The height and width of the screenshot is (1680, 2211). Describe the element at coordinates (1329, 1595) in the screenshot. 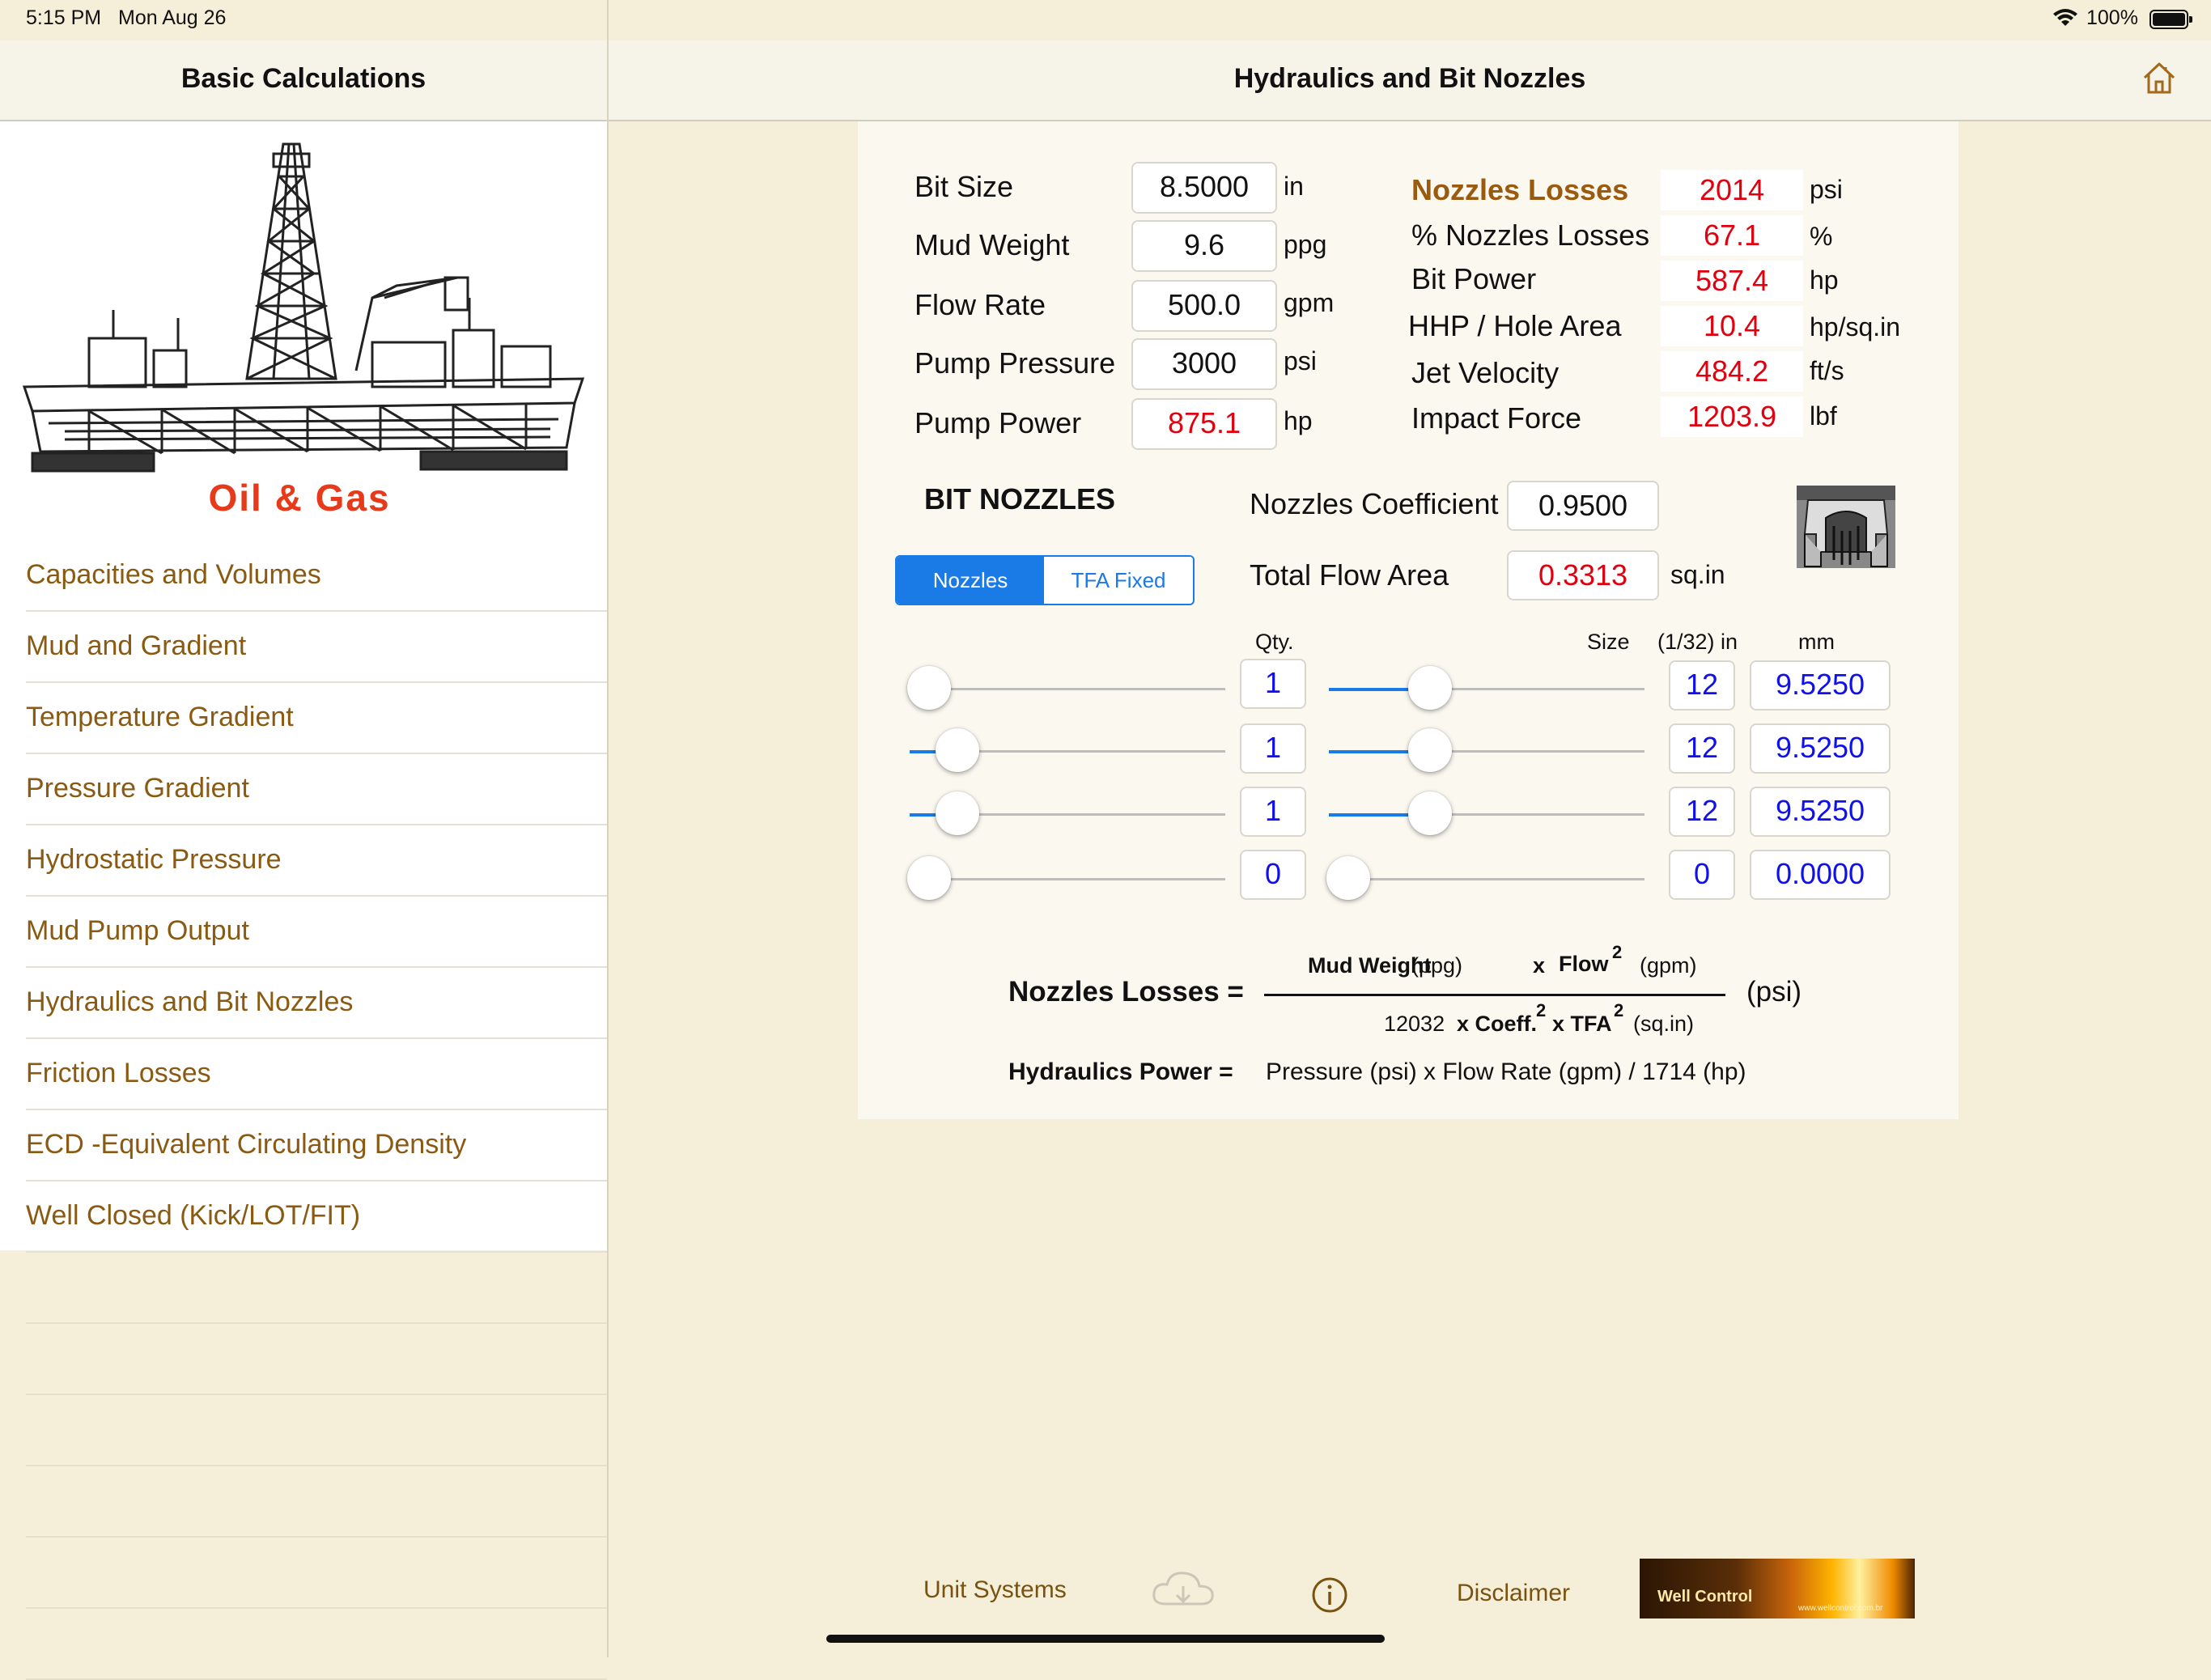

I see `info-icon` at that location.